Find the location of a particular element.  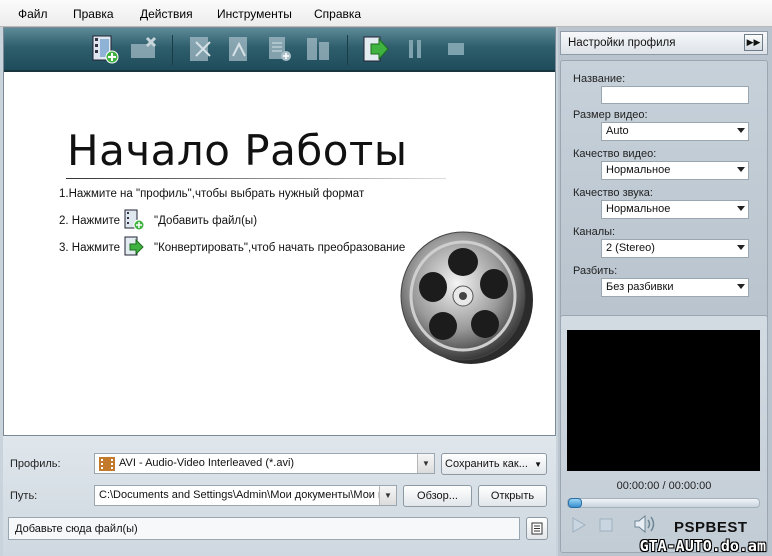

channels-label: Каналы: is located at coordinates (594, 232).